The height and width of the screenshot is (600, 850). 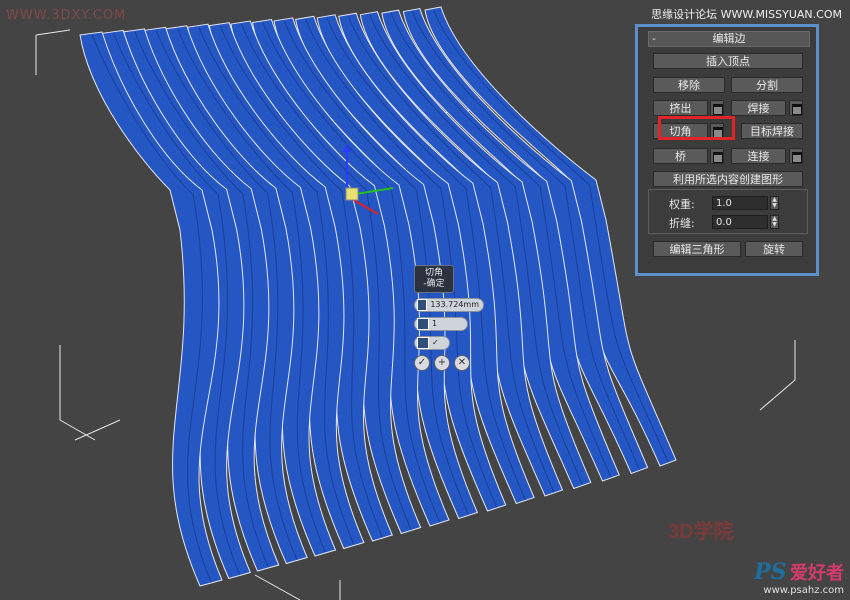 I want to click on brand-url: www.psahz.com, so click(x=803, y=590).